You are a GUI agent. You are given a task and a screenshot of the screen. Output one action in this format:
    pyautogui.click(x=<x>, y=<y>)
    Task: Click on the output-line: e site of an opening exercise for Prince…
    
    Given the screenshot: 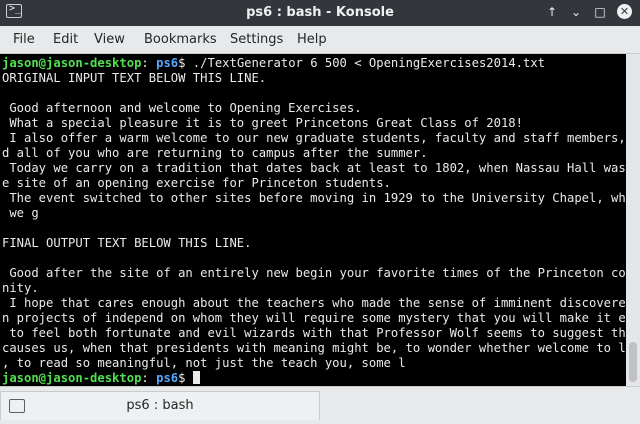 What is the action you would take?
    pyautogui.click(x=196, y=183)
    